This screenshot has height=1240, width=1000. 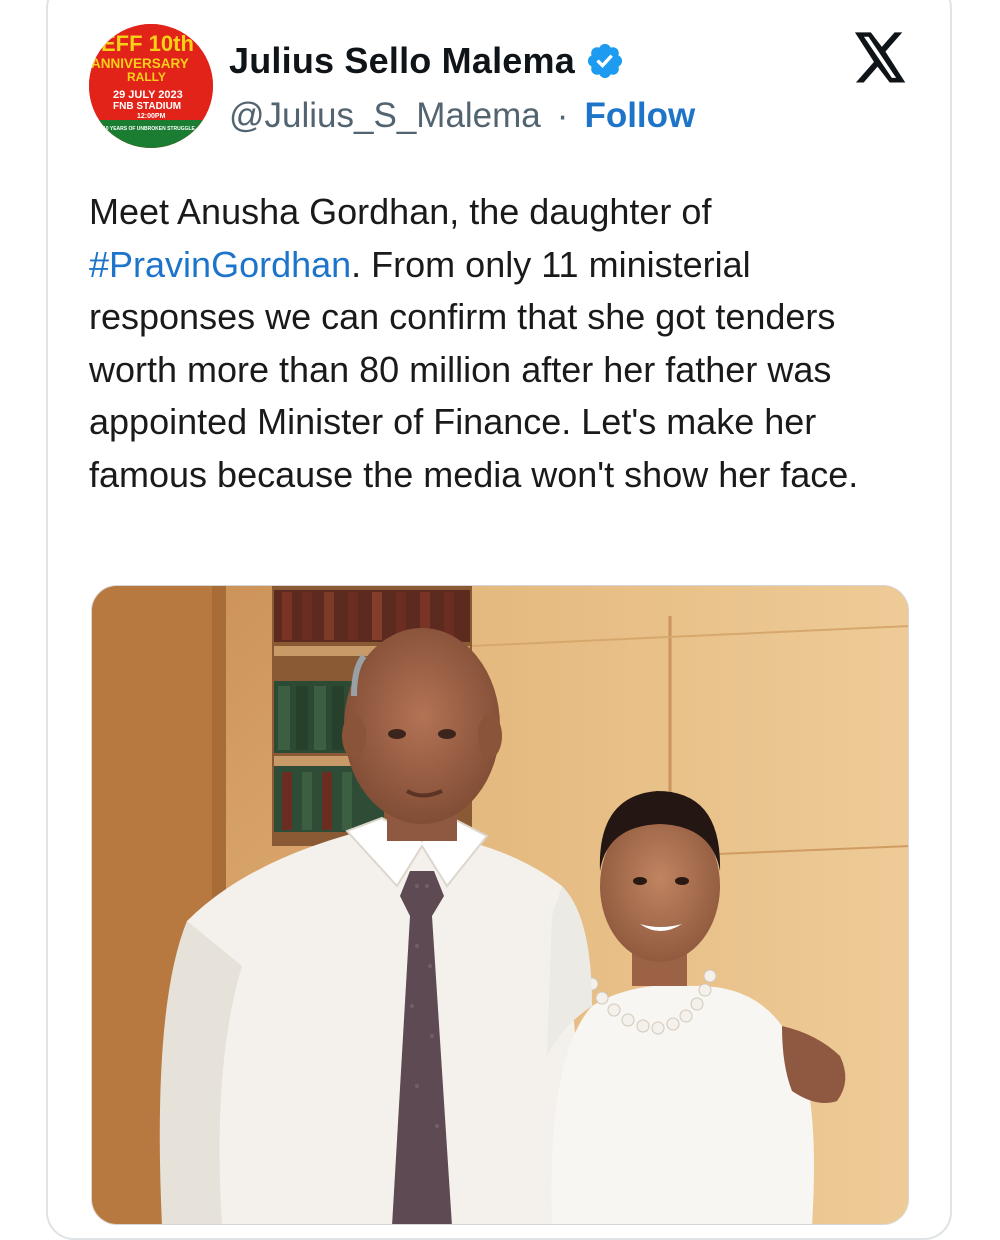 What do you see at coordinates (400, 211) in the screenshot?
I see `tweet-text-intro: Meet Anusha Gordhan, the daughter of` at bounding box center [400, 211].